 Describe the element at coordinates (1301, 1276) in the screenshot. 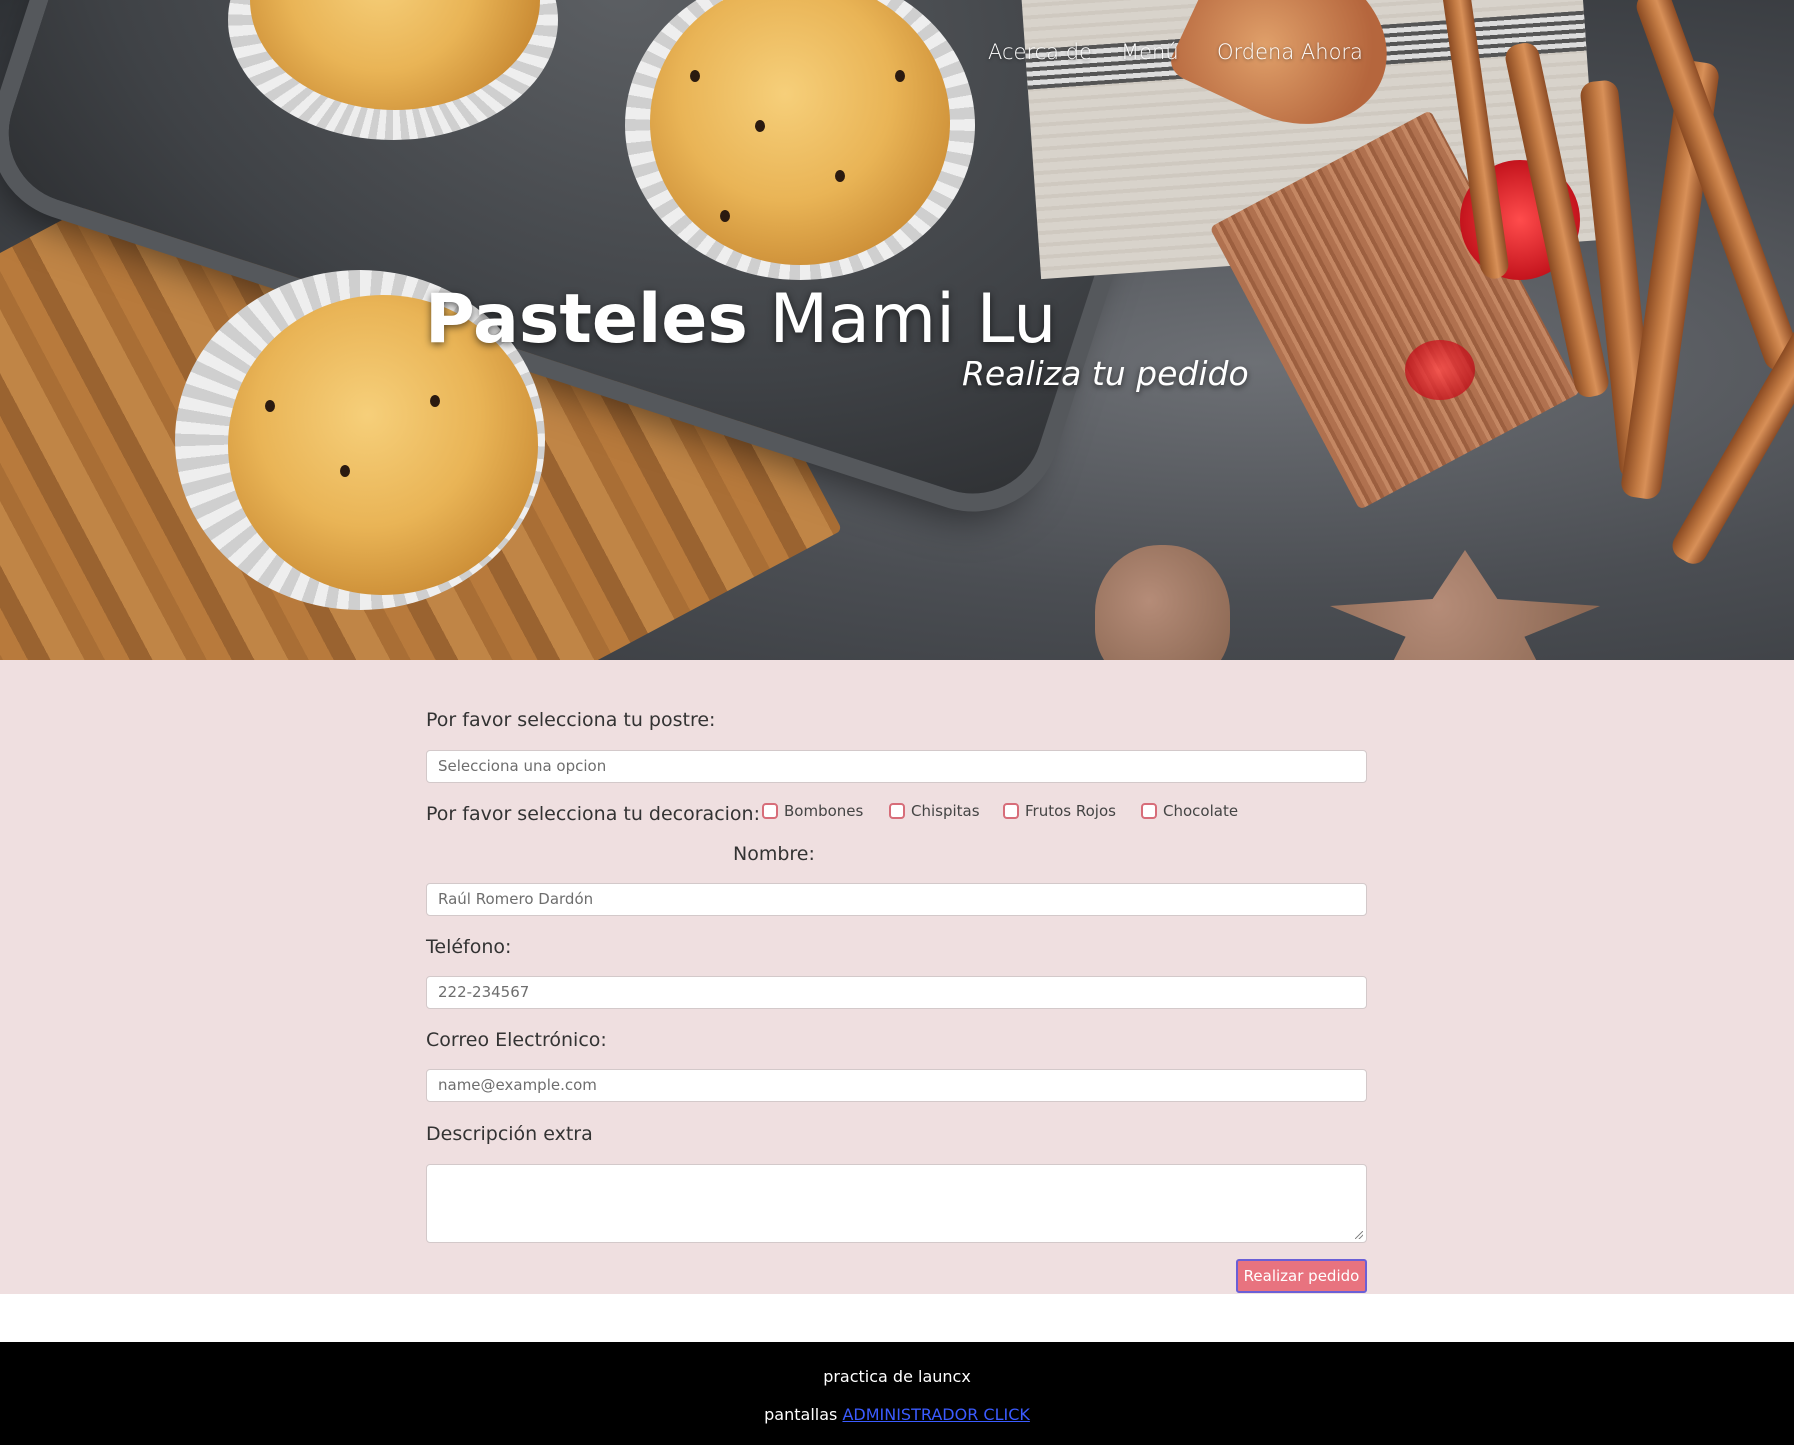

I see `realizar-pedido-button: Realizar pedido` at that location.